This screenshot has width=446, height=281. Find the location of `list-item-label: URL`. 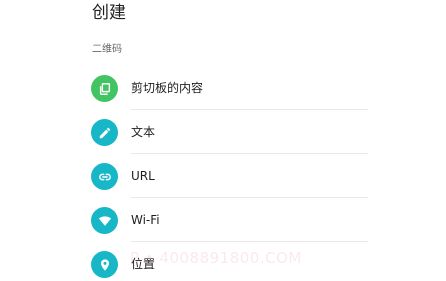

list-item-label: URL is located at coordinates (143, 176).